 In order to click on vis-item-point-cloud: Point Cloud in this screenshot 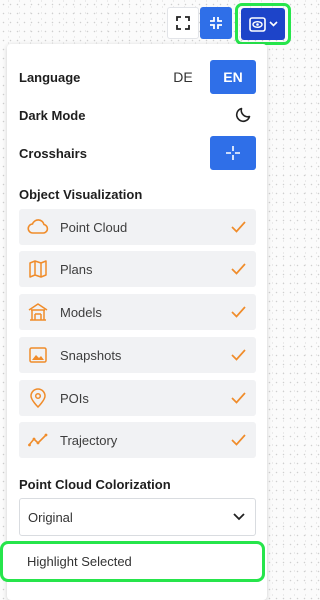, I will do `click(137, 227)`.